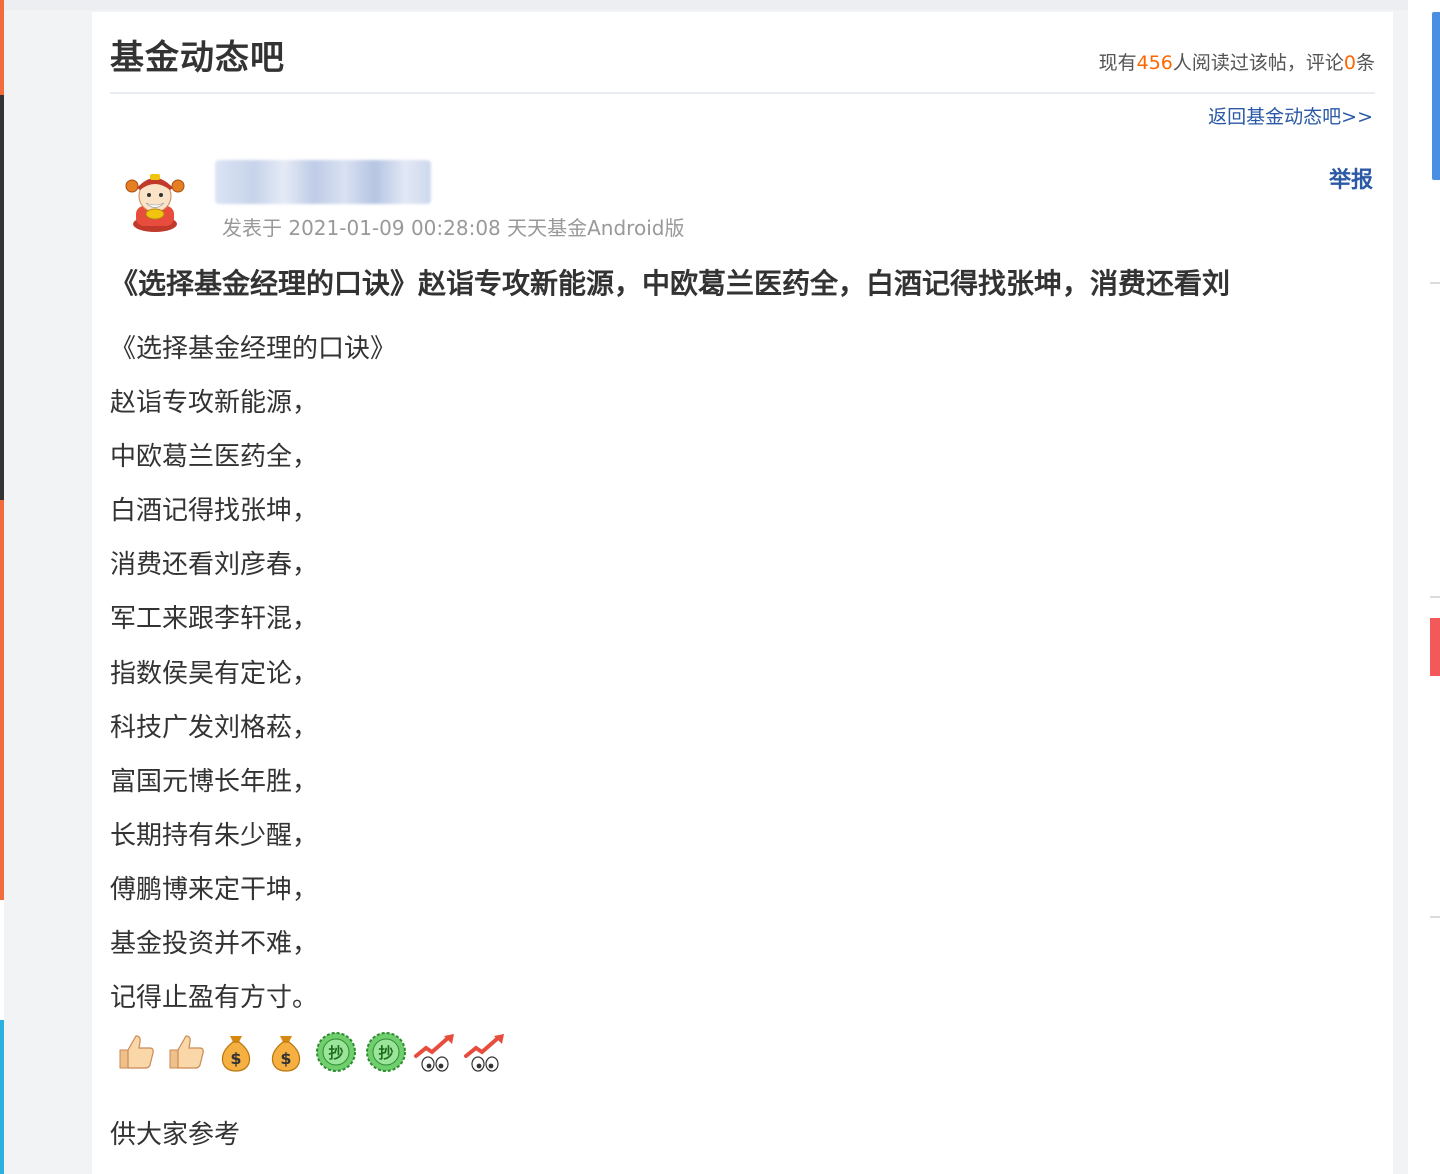 The width and height of the screenshot is (1440, 1174). I want to click on post-line: 军工来跟李轩混，, so click(214, 619).